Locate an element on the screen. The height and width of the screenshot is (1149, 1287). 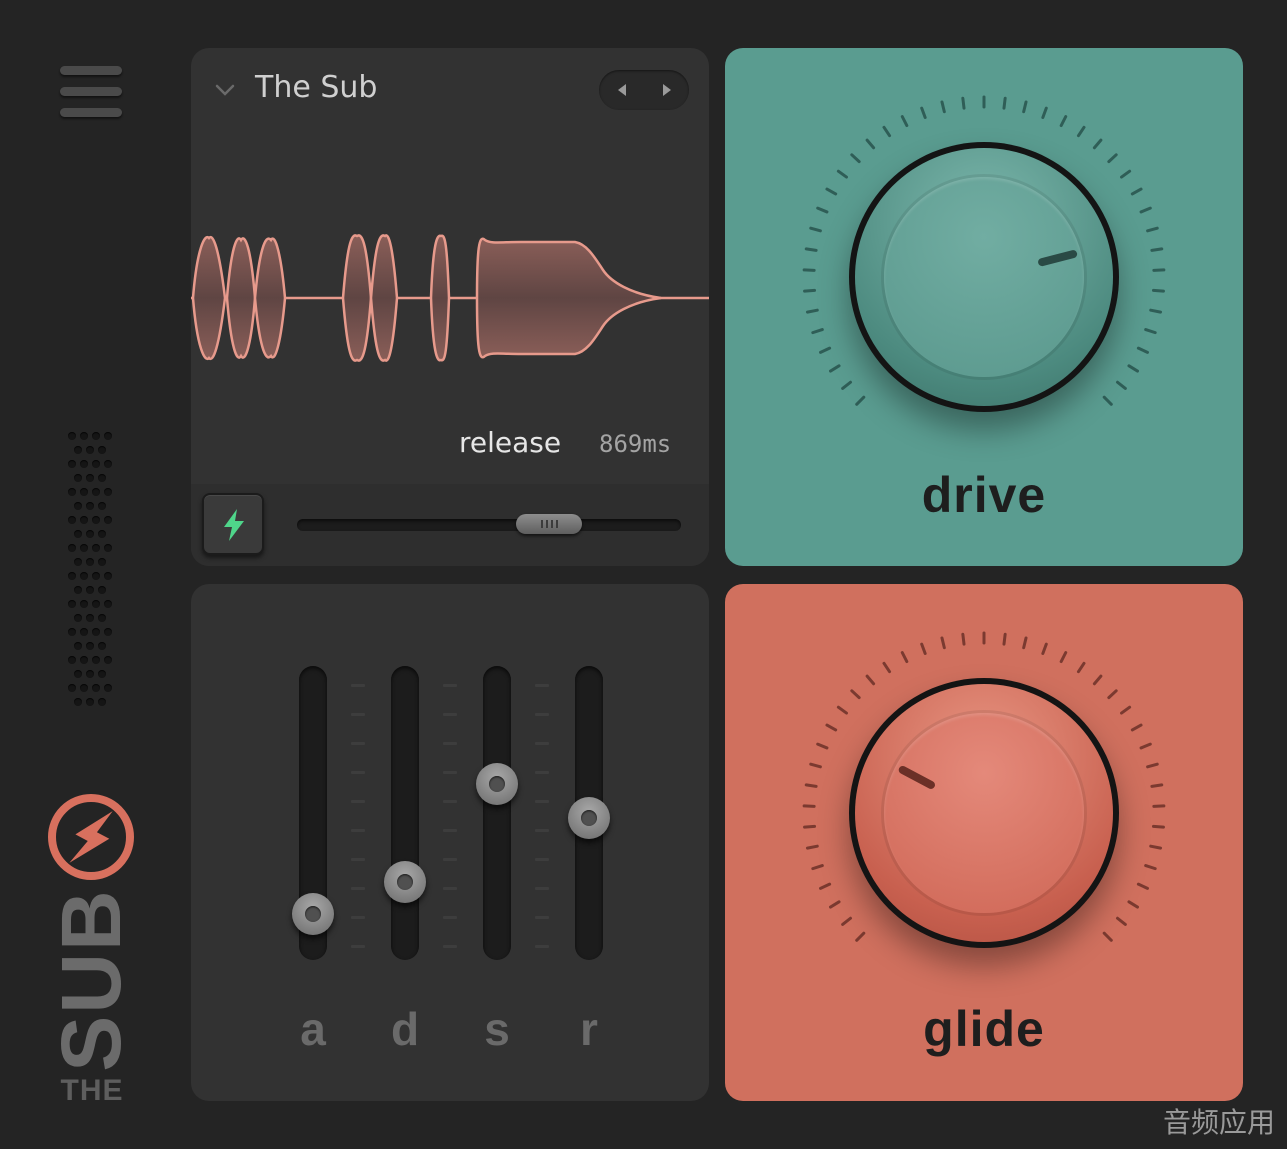
fader-knob-d is located at coordinates (405, 882).